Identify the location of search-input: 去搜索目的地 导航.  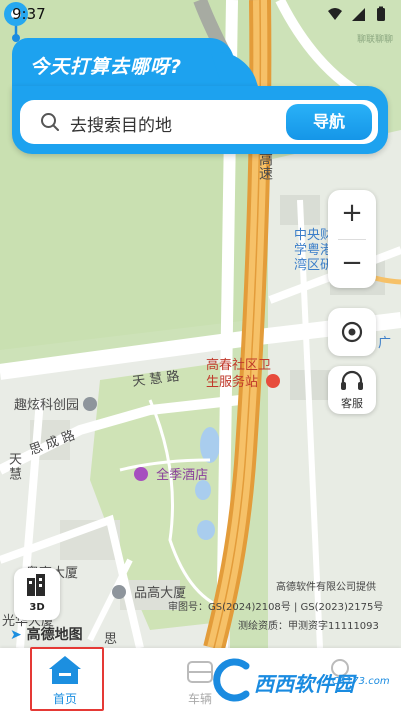
(199, 122).